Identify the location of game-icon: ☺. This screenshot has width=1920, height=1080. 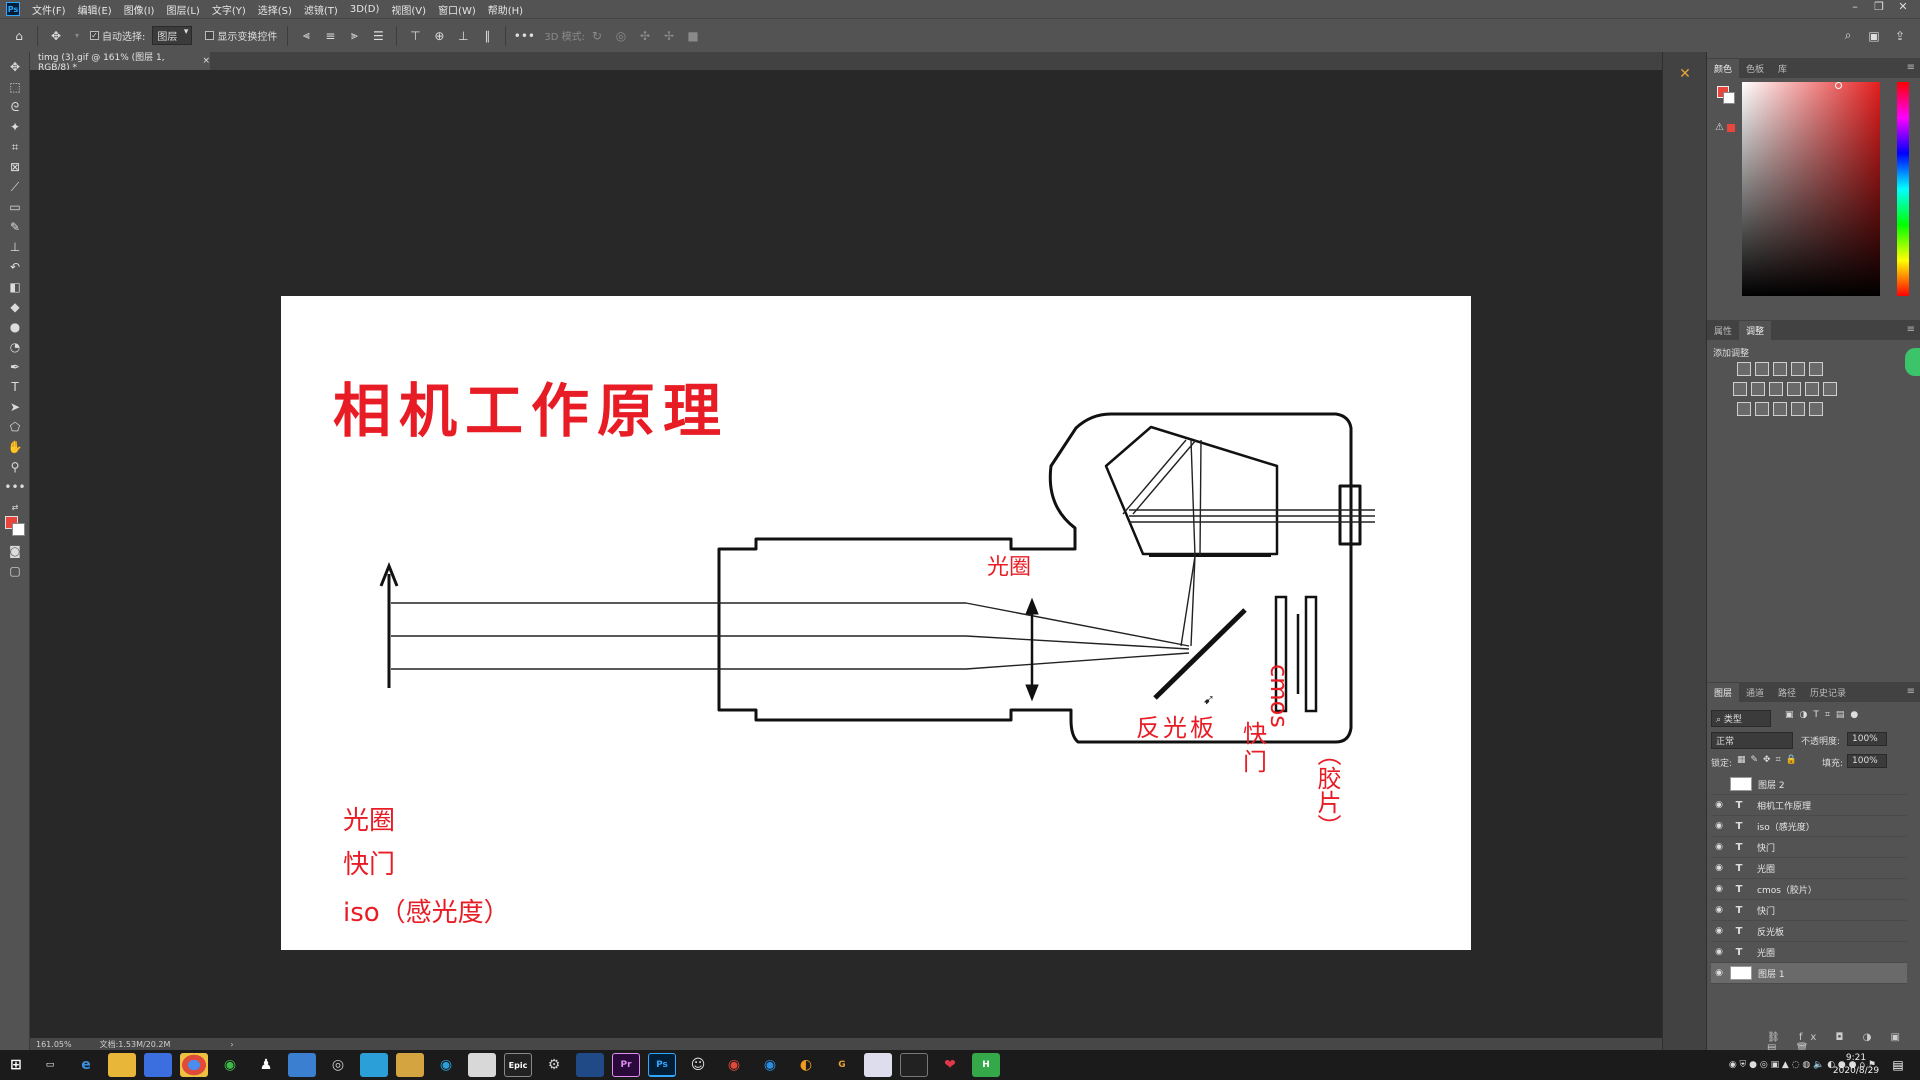
(698, 1065).